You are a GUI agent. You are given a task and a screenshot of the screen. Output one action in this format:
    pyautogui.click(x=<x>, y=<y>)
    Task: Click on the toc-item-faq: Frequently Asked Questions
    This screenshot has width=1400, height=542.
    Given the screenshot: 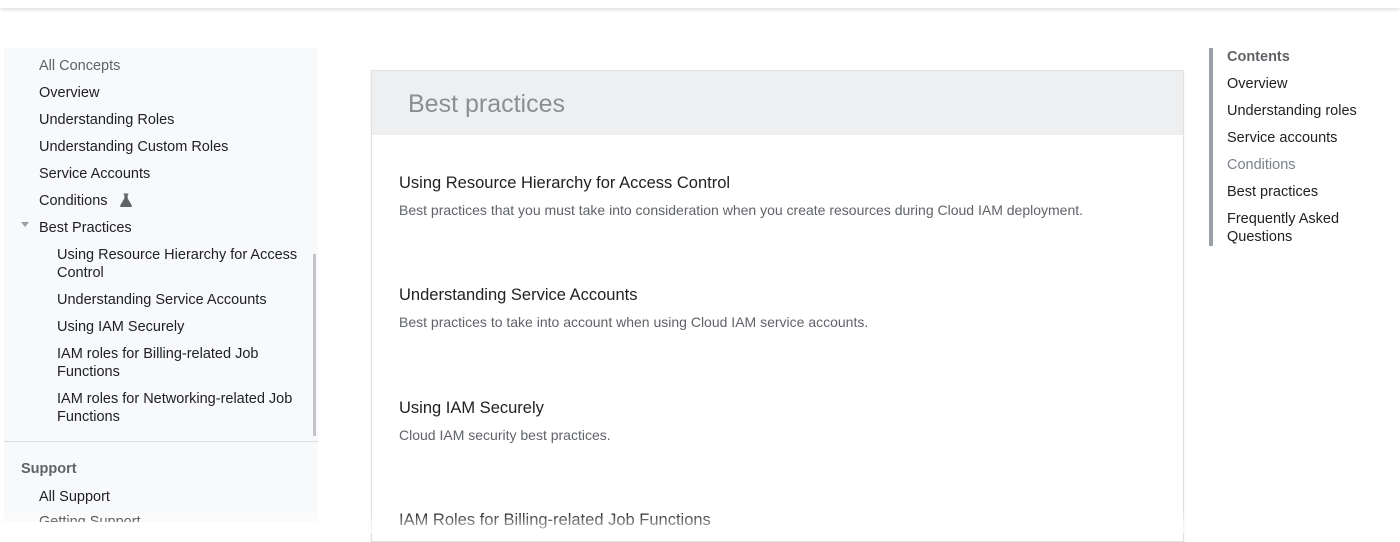 What is the action you would take?
    pyautogui.click(x=1307, y=228)
    